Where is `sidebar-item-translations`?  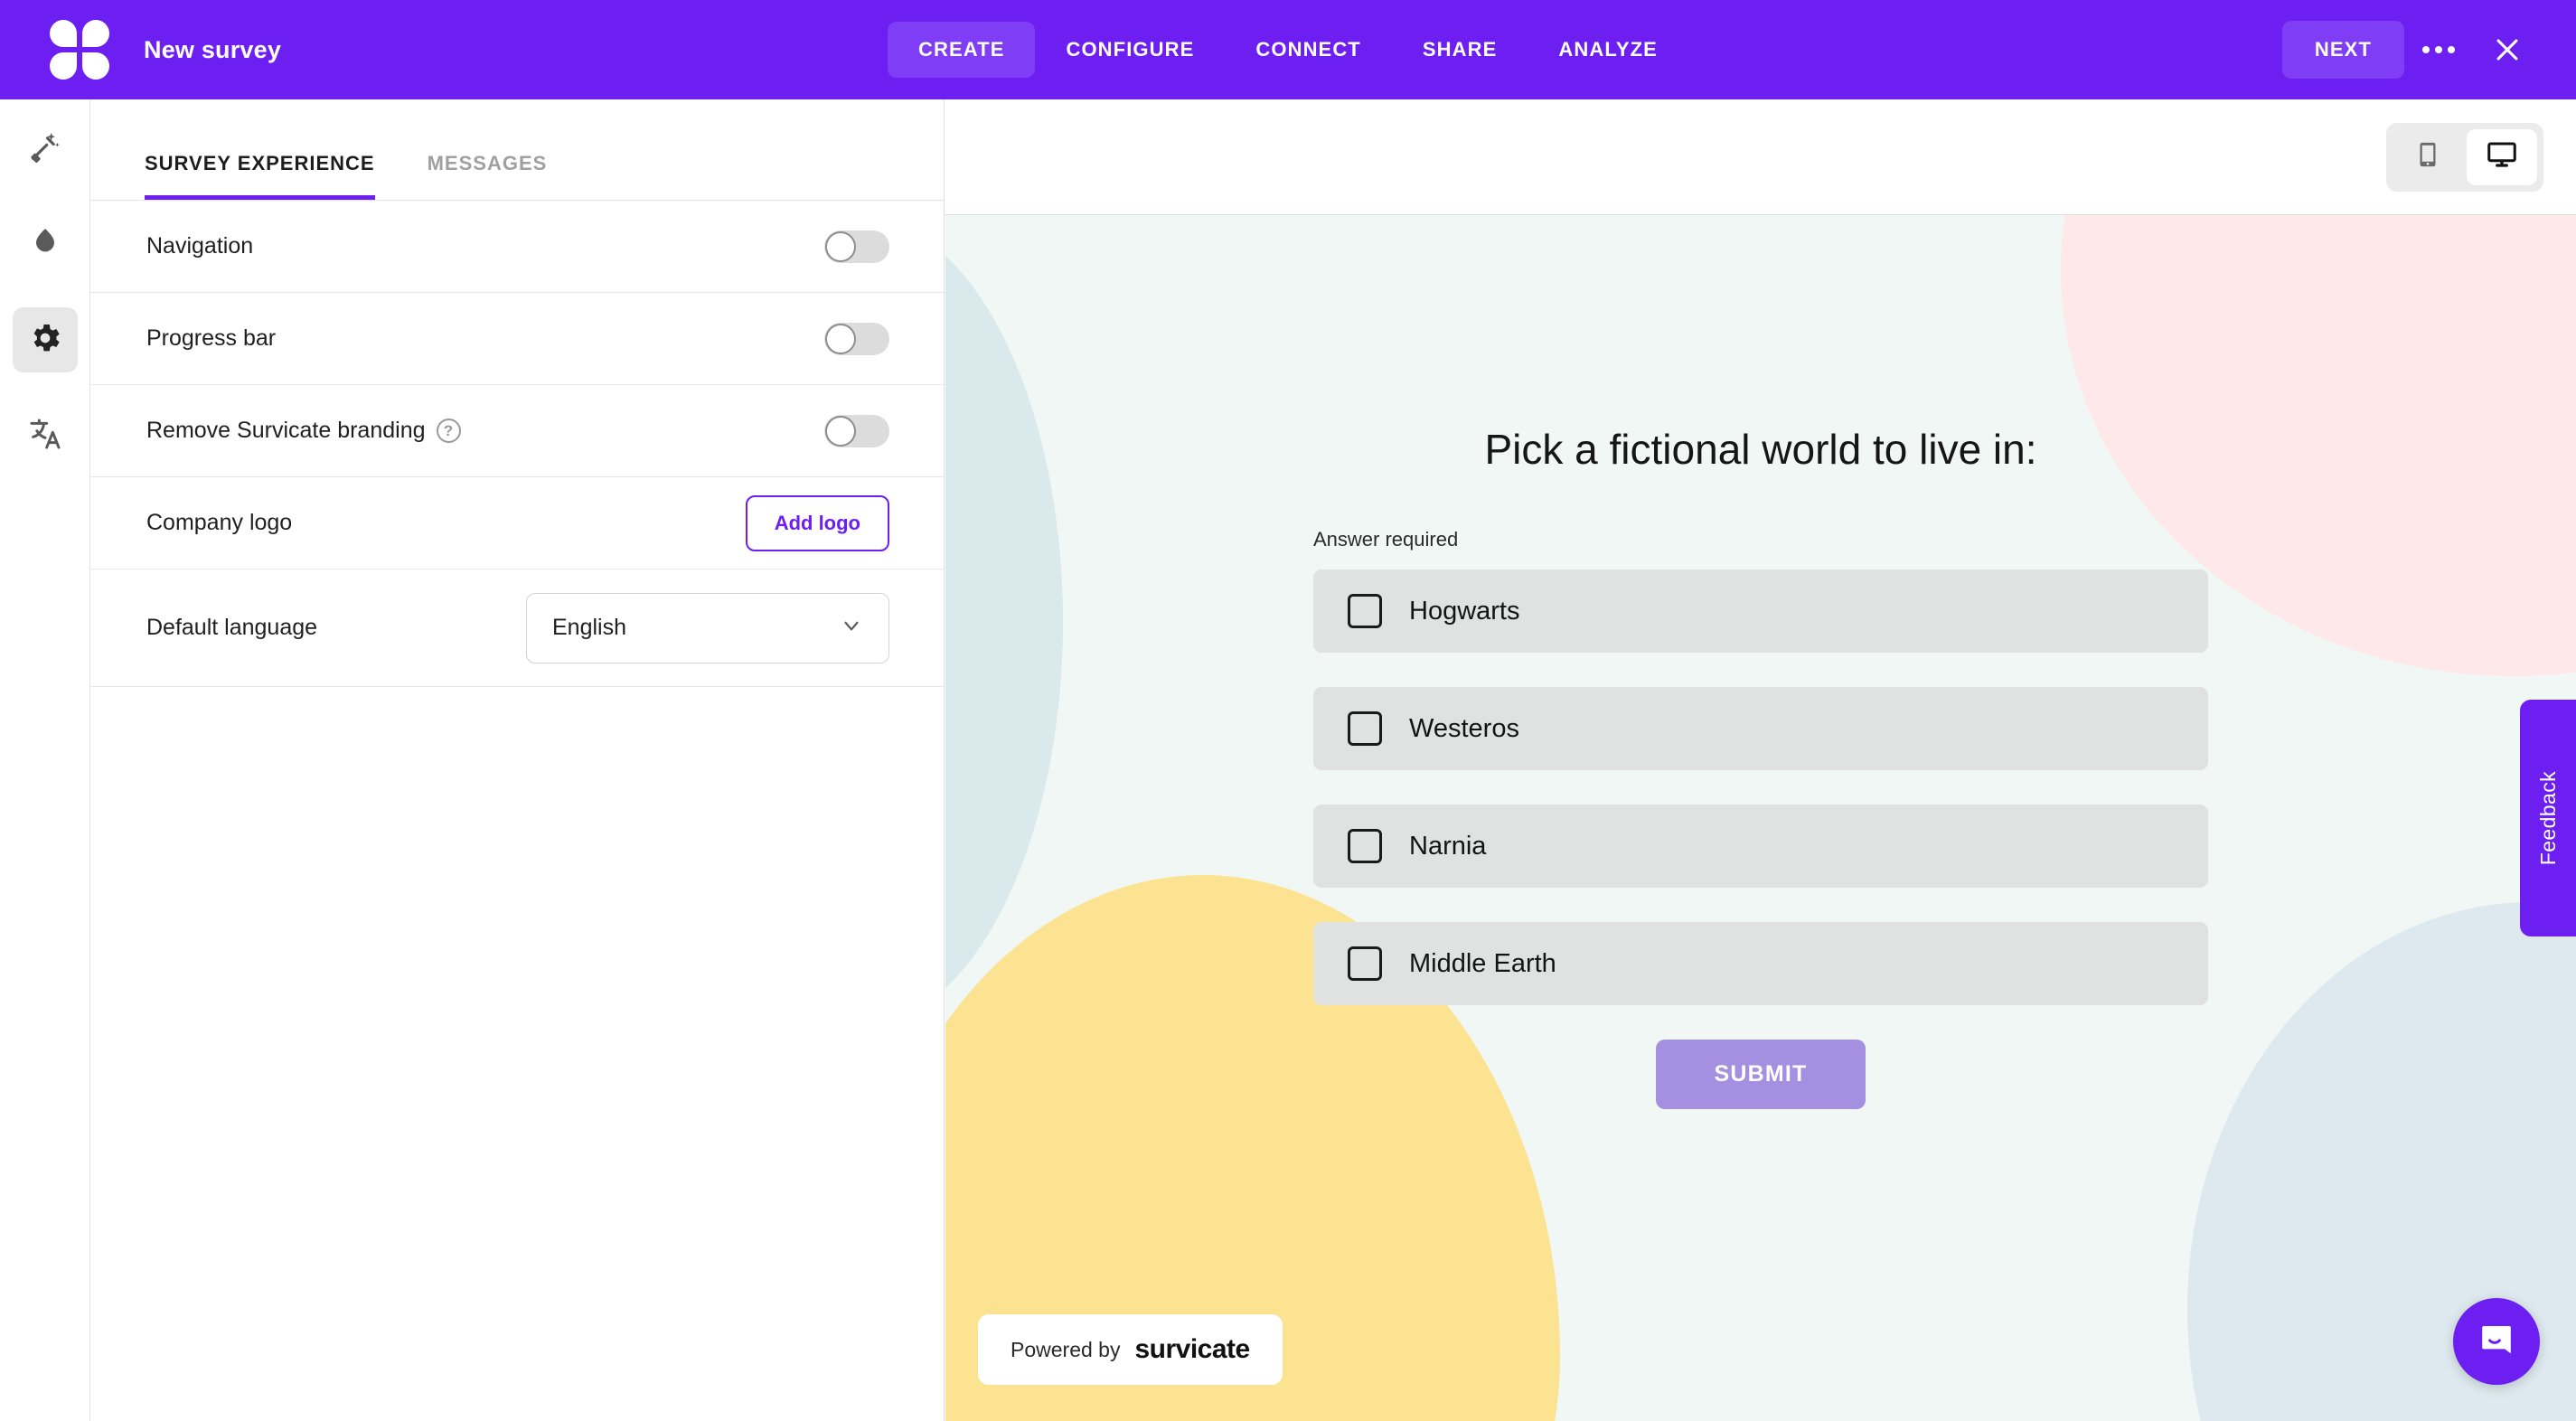 sidebar-item-translations is located at coordinates (46, 435).